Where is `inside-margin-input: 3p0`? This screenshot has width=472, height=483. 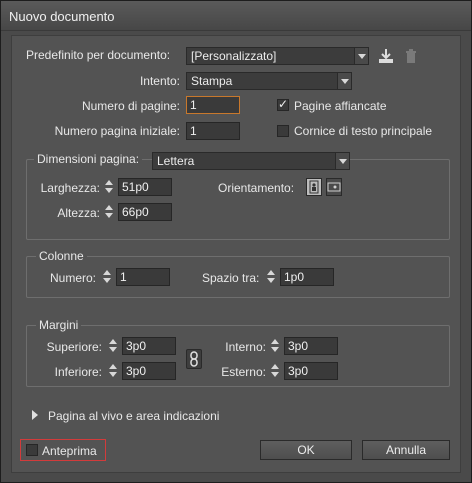 inside-margin-input: 3p0 is located at coordinates (311, 346).